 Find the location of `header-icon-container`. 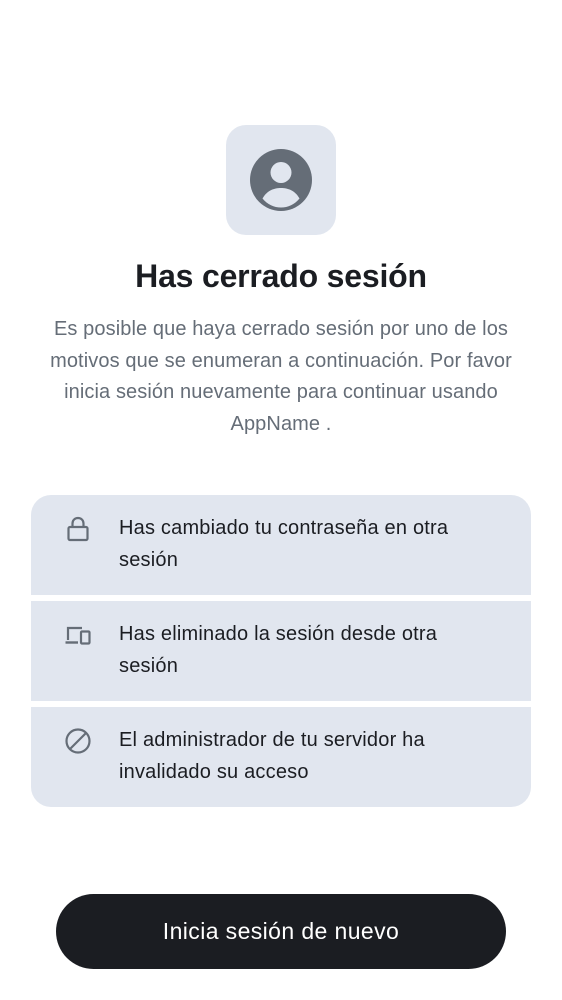

header-icon-container is located at coordinates (281, 180).